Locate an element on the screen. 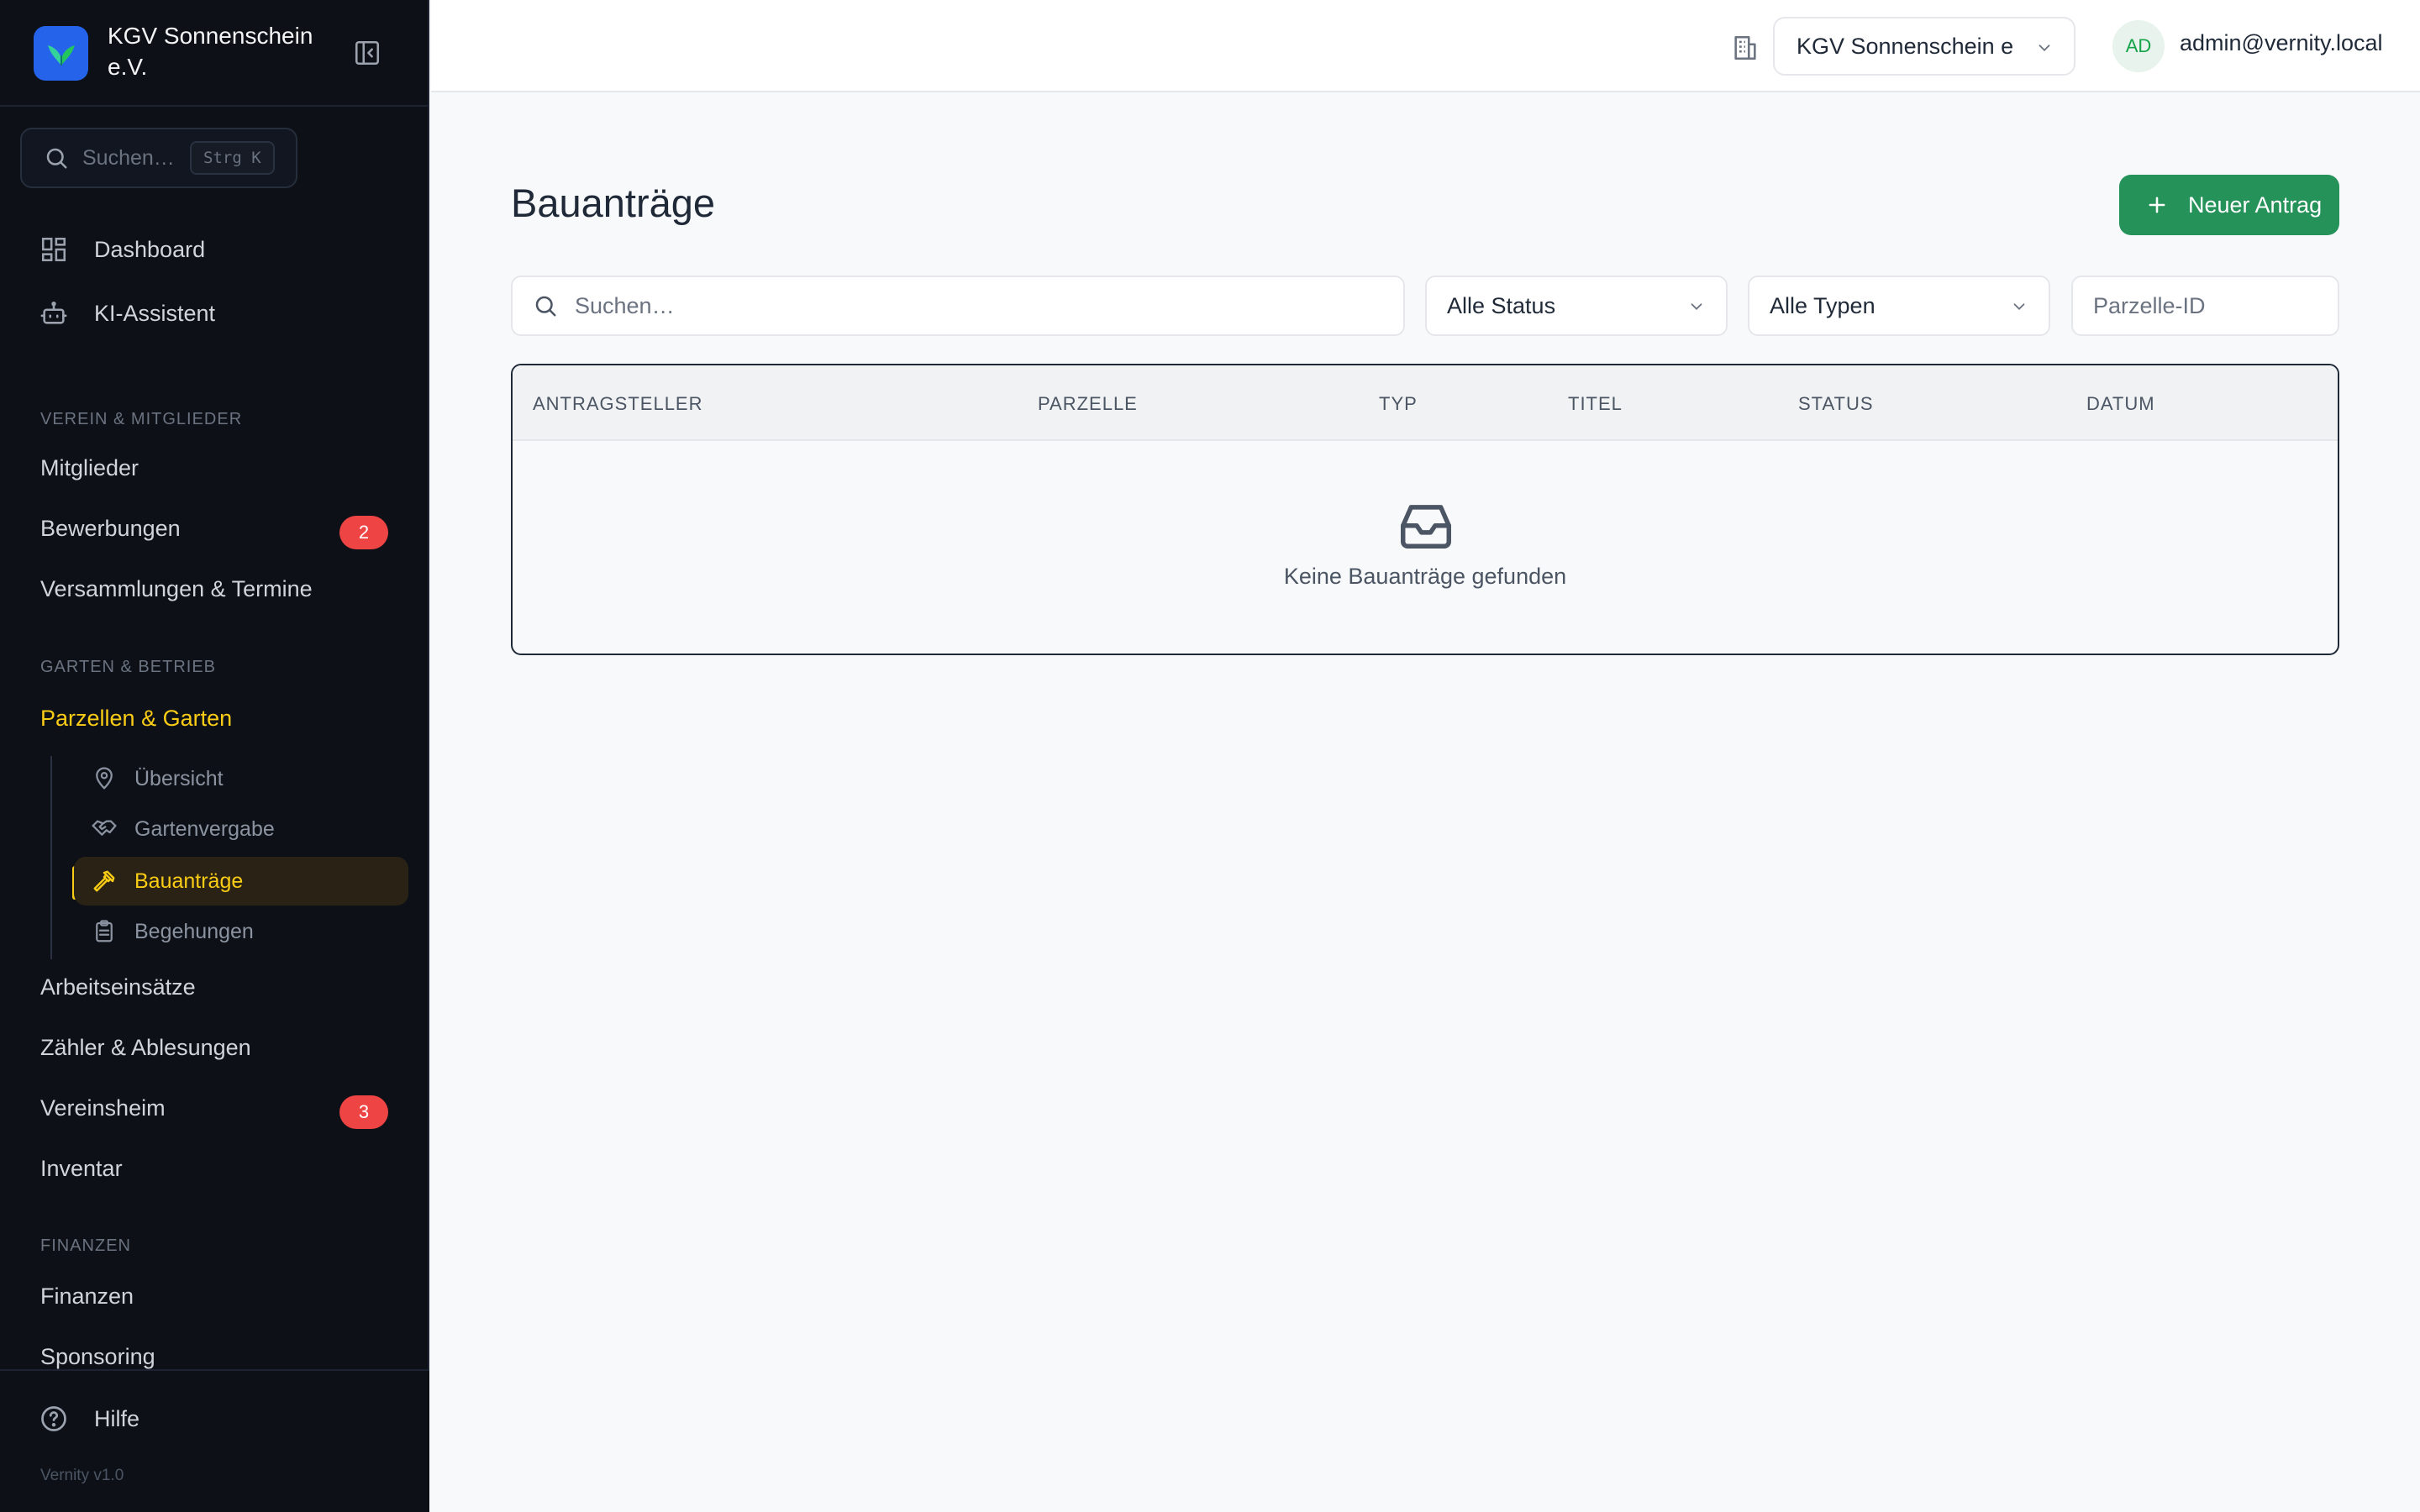  organization-select: KGV Sonnenschein e.V. is located at coordinates (1924, 46).